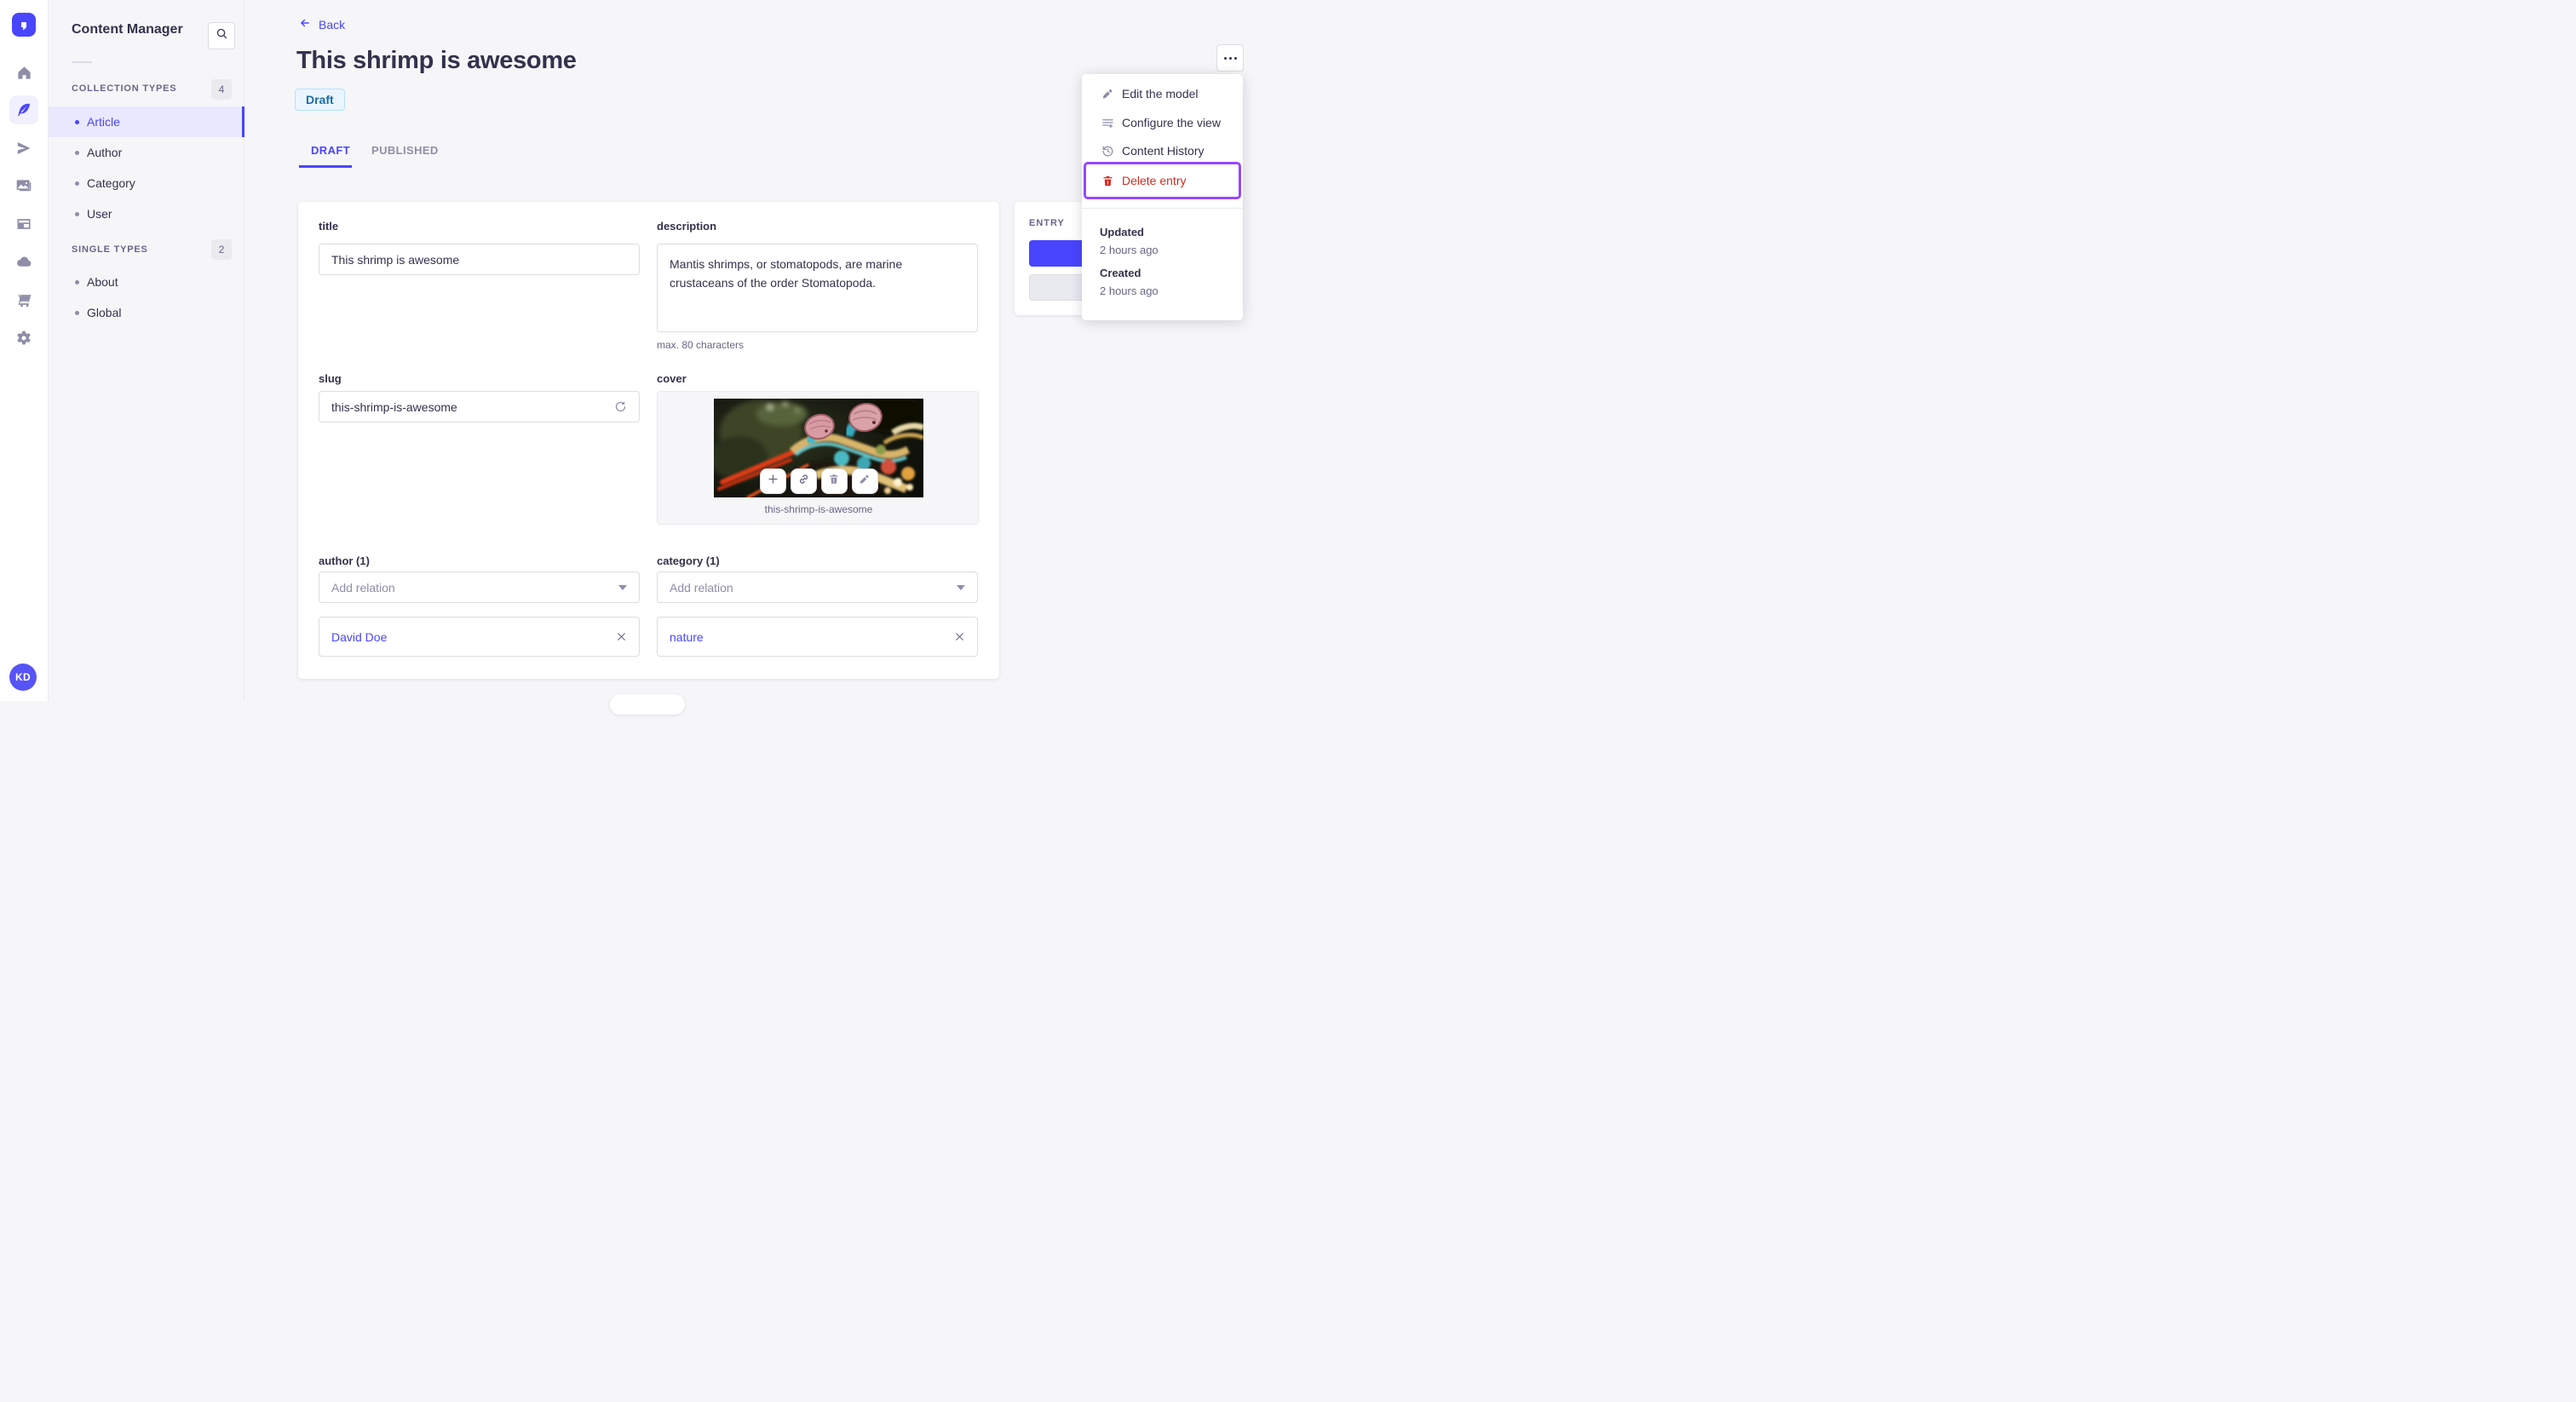 The width and height of the screenshot is (2576, 1402). What do you see at coordinates (222, 249) in the screenshot?
I see `single-types-count: 2` at bounding box center [222, 249].